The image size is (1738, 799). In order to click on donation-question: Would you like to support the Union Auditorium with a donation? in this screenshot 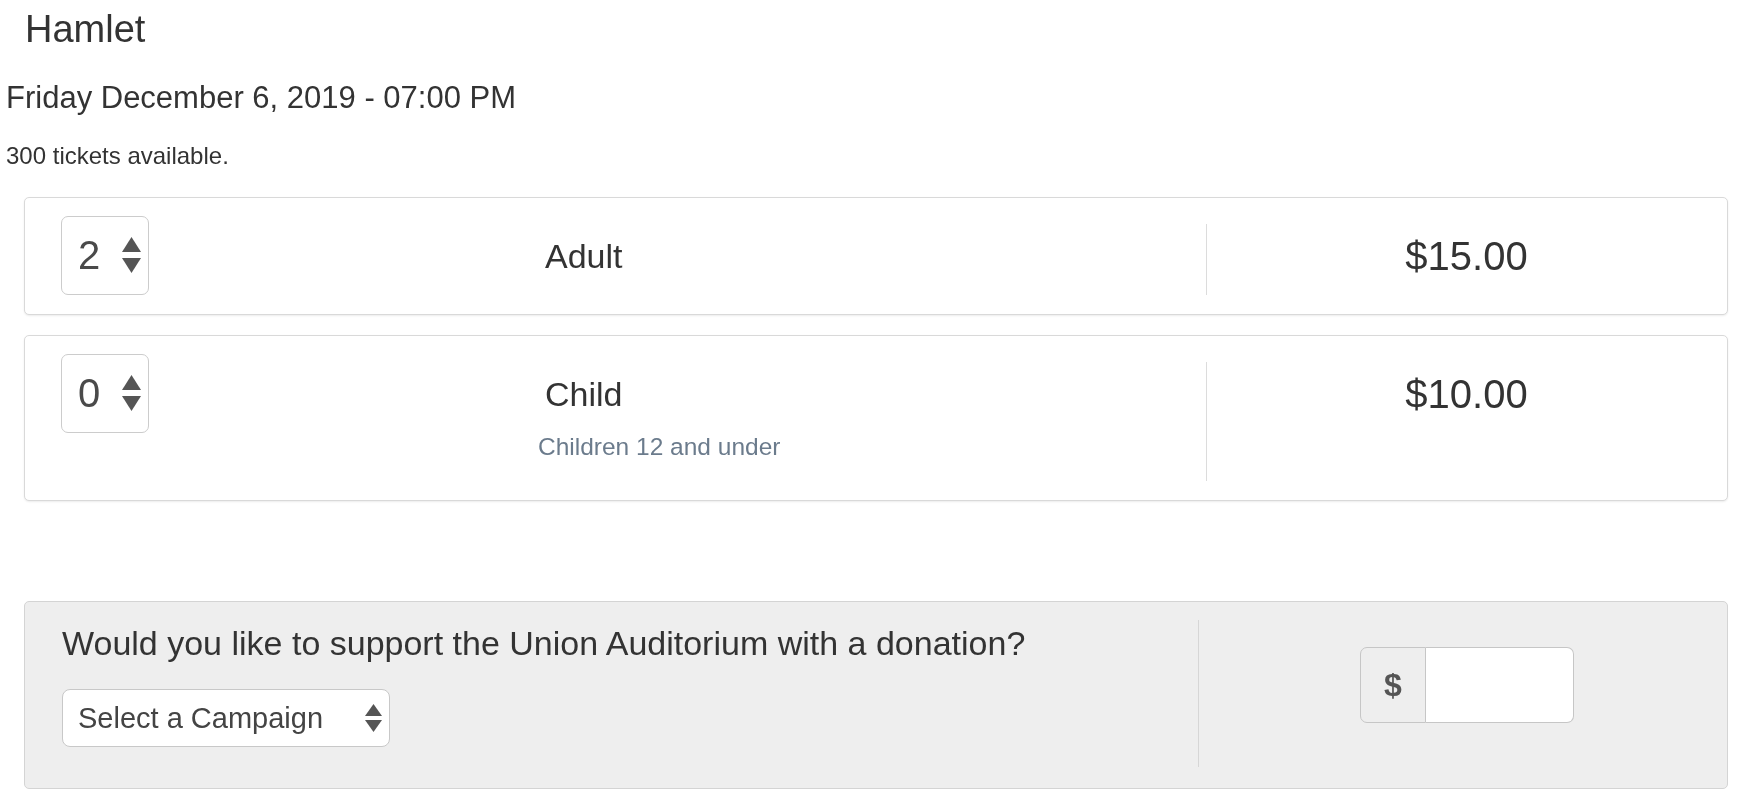, I will do `click(544, 644)`.